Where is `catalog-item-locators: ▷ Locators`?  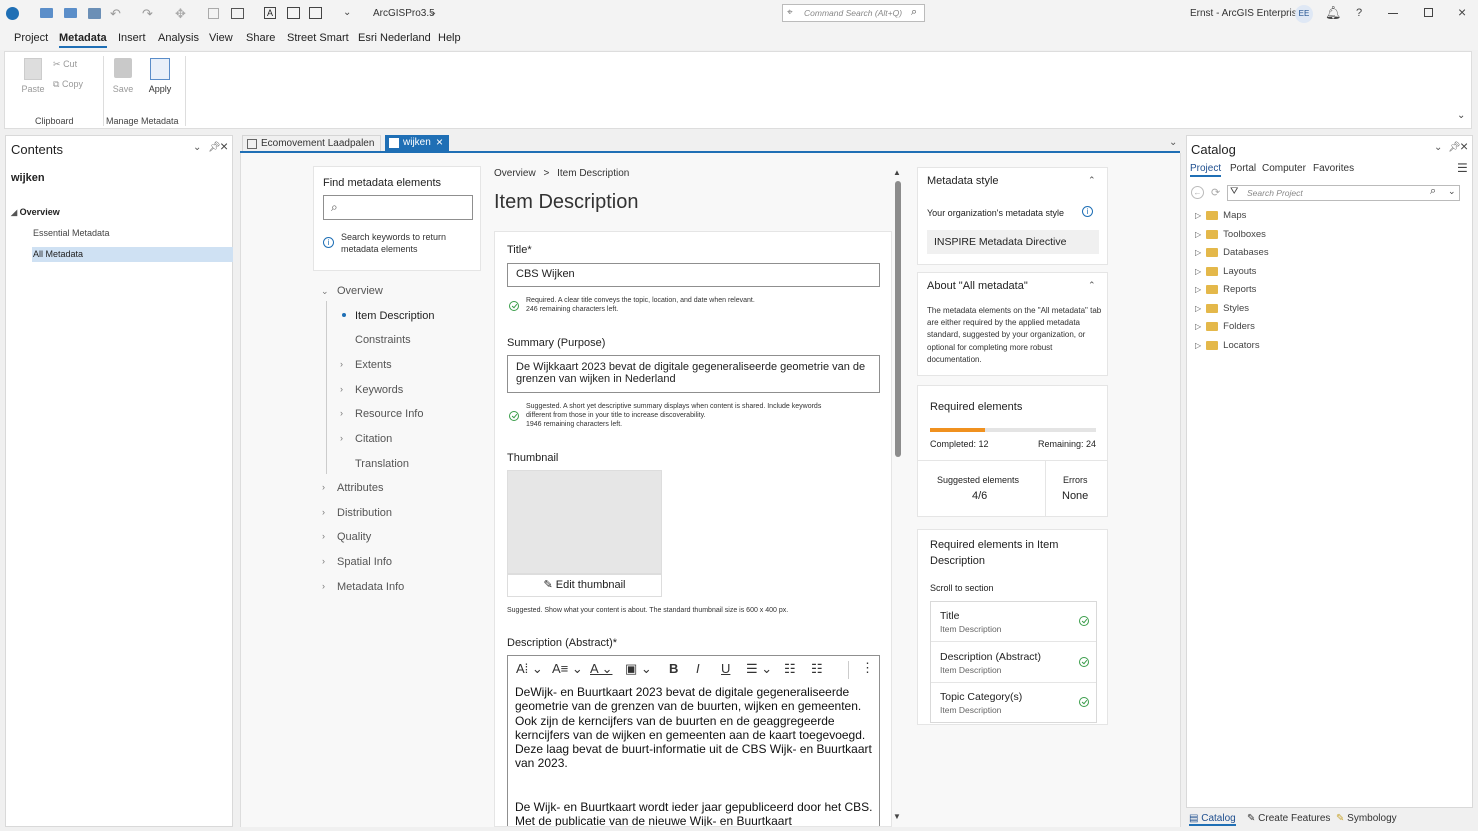 catalog-item-locators: ▷ Locators is located at coordinates (1227, 345).